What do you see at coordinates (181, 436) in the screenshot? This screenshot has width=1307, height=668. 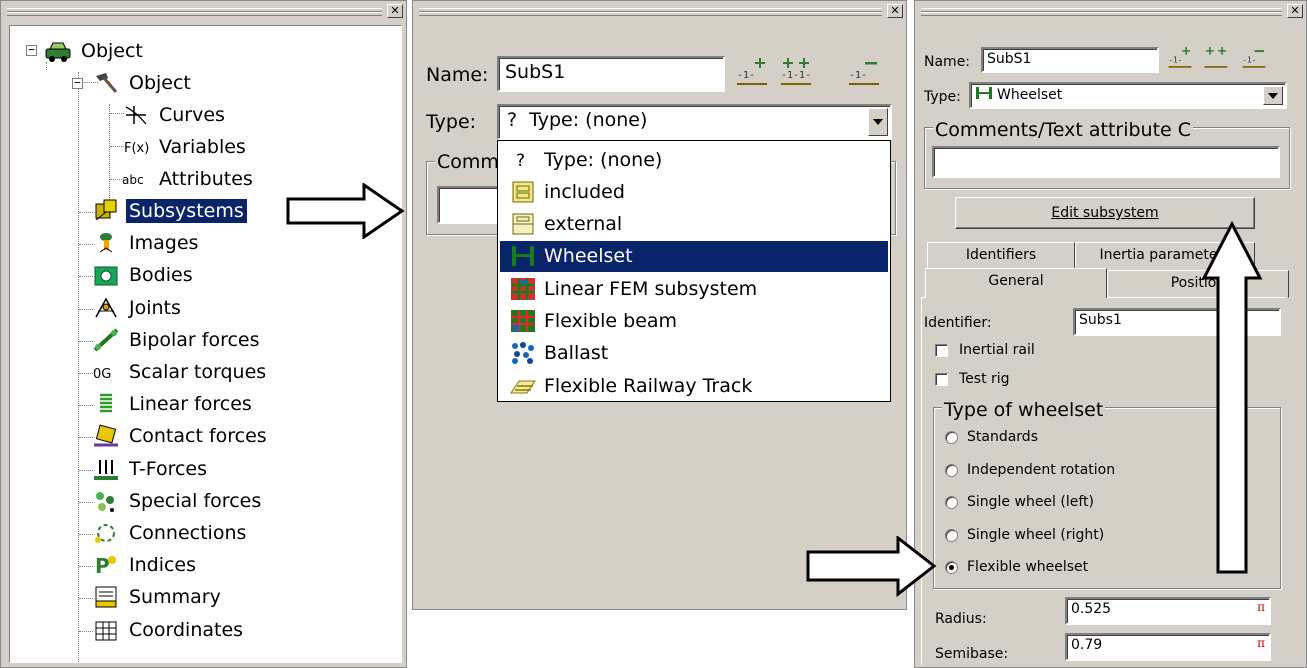 I see `tree-item-contact-forces: Contact forces` at bounding box center [181, 436].